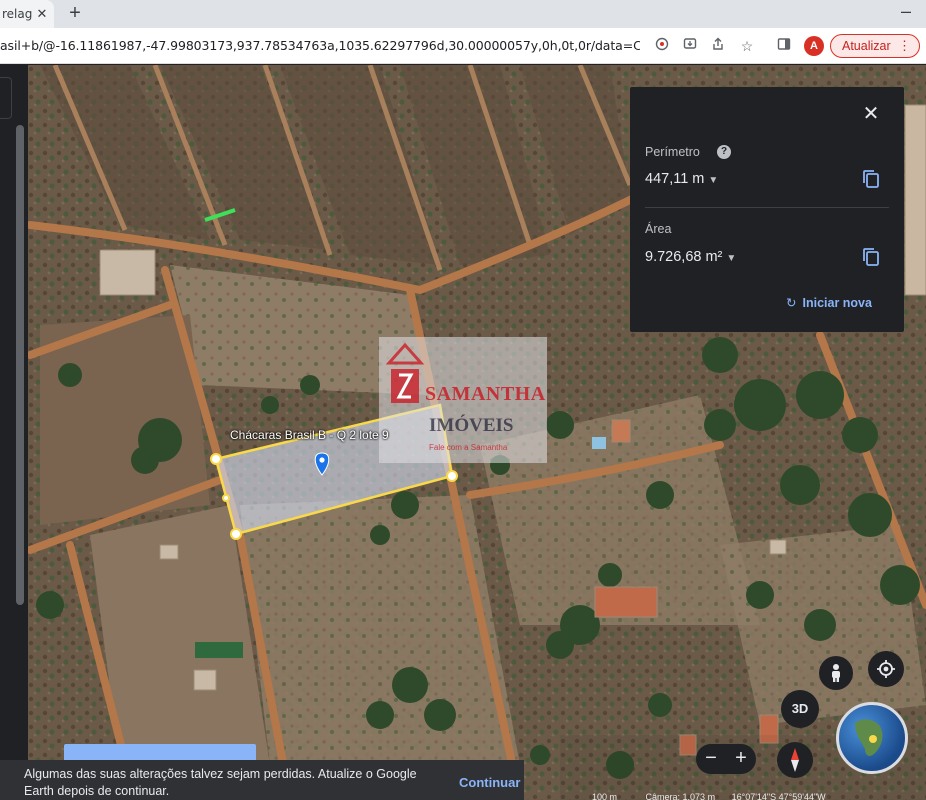  I want to click on perimeter-value: 447,11 m, so click(675, 179).